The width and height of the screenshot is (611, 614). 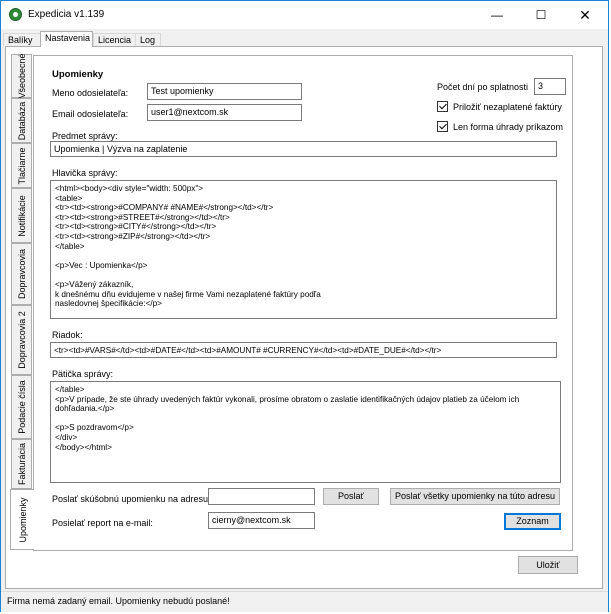 What do you see at coordinates (442, 126) in the screenshot?
I see `order-payment-checkbox` at bounding box center [442, 126].